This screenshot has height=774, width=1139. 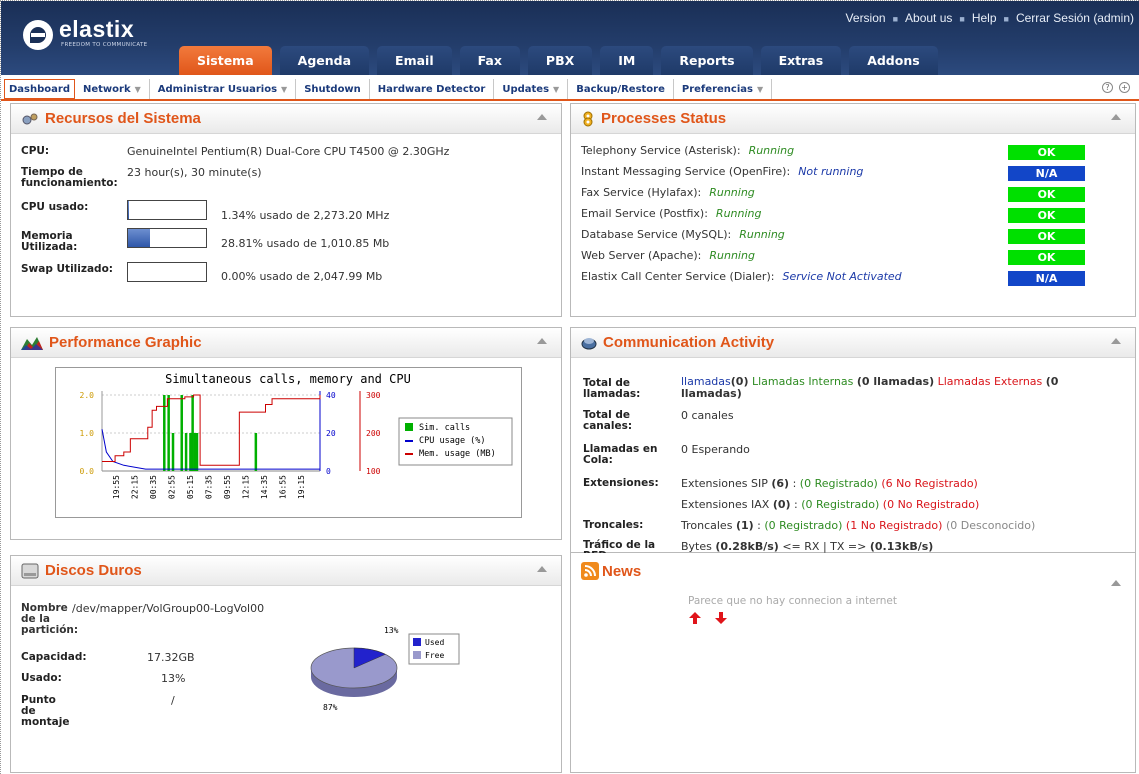 What do you see at coordinates (678, 276) in the screenshot?
I see `process-name: Elastix Call Center Service (Dialer):` at bounding box center [678, 276].